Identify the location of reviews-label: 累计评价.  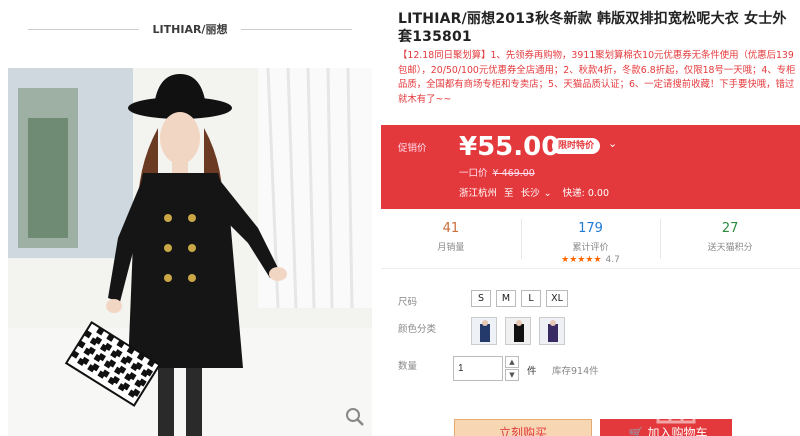
(590, 248).